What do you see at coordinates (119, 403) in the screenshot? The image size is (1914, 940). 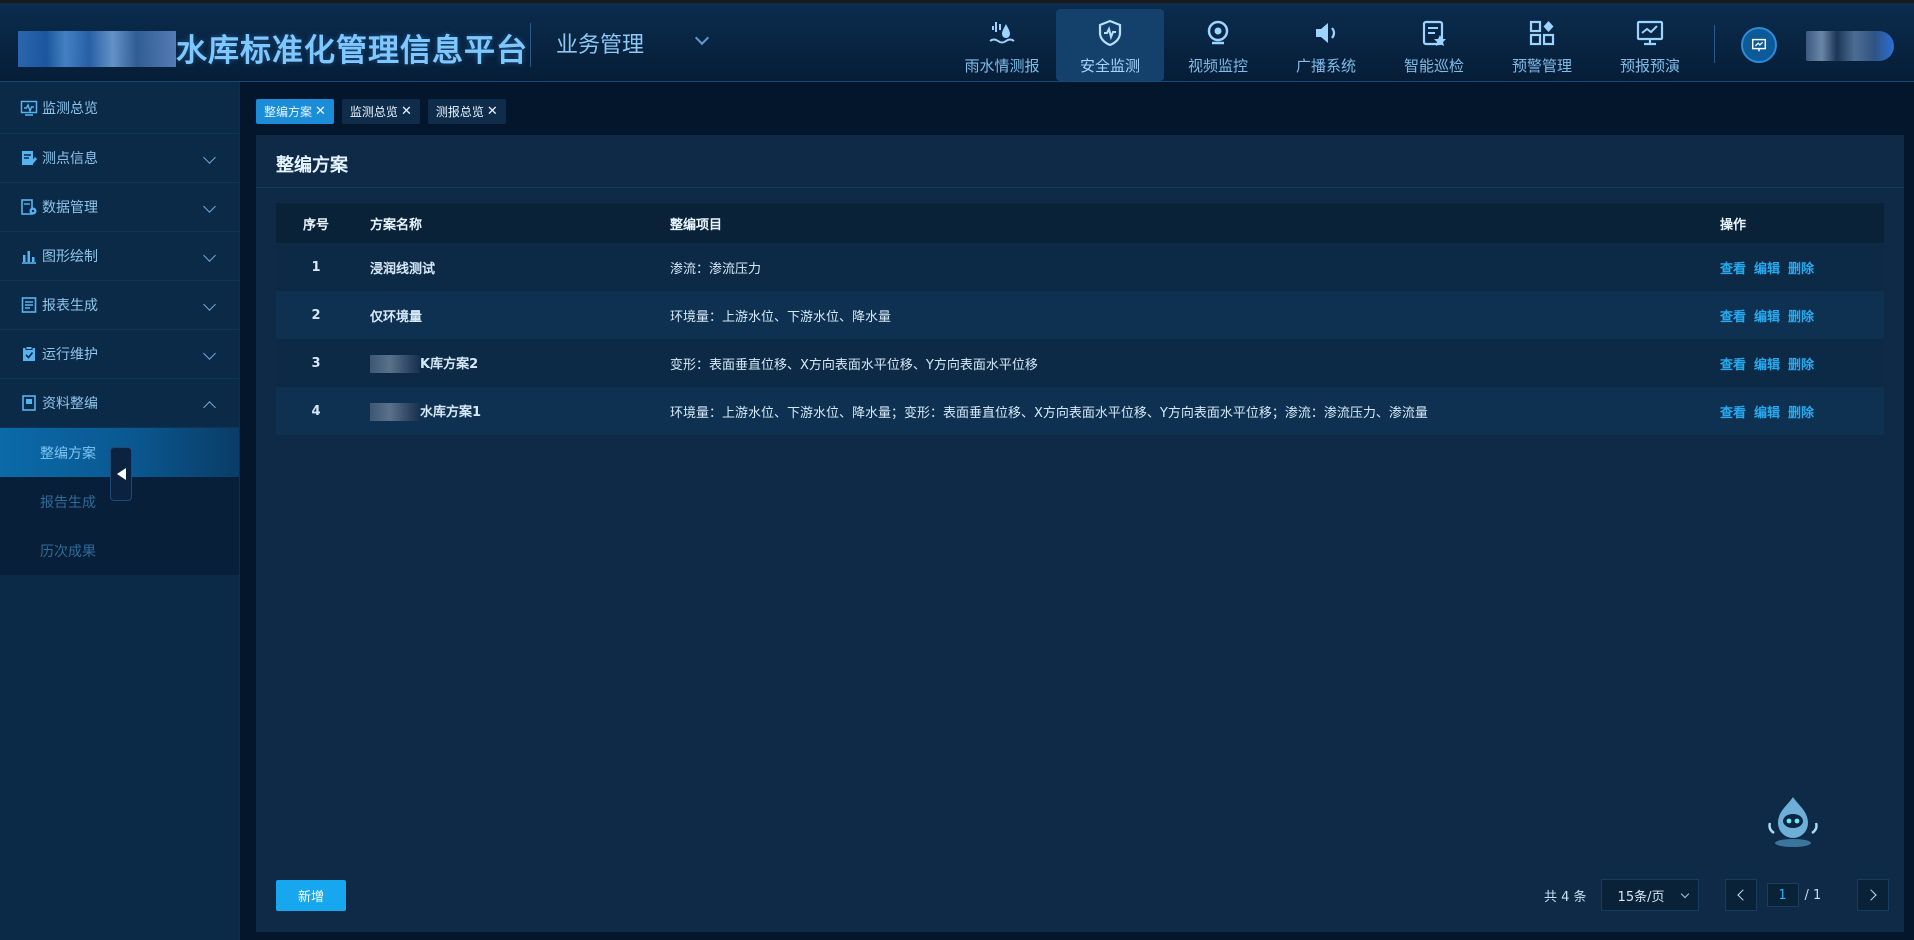 I see `sidebar-item-data-compilation: 资料整编` at bounding box center [119, 403].